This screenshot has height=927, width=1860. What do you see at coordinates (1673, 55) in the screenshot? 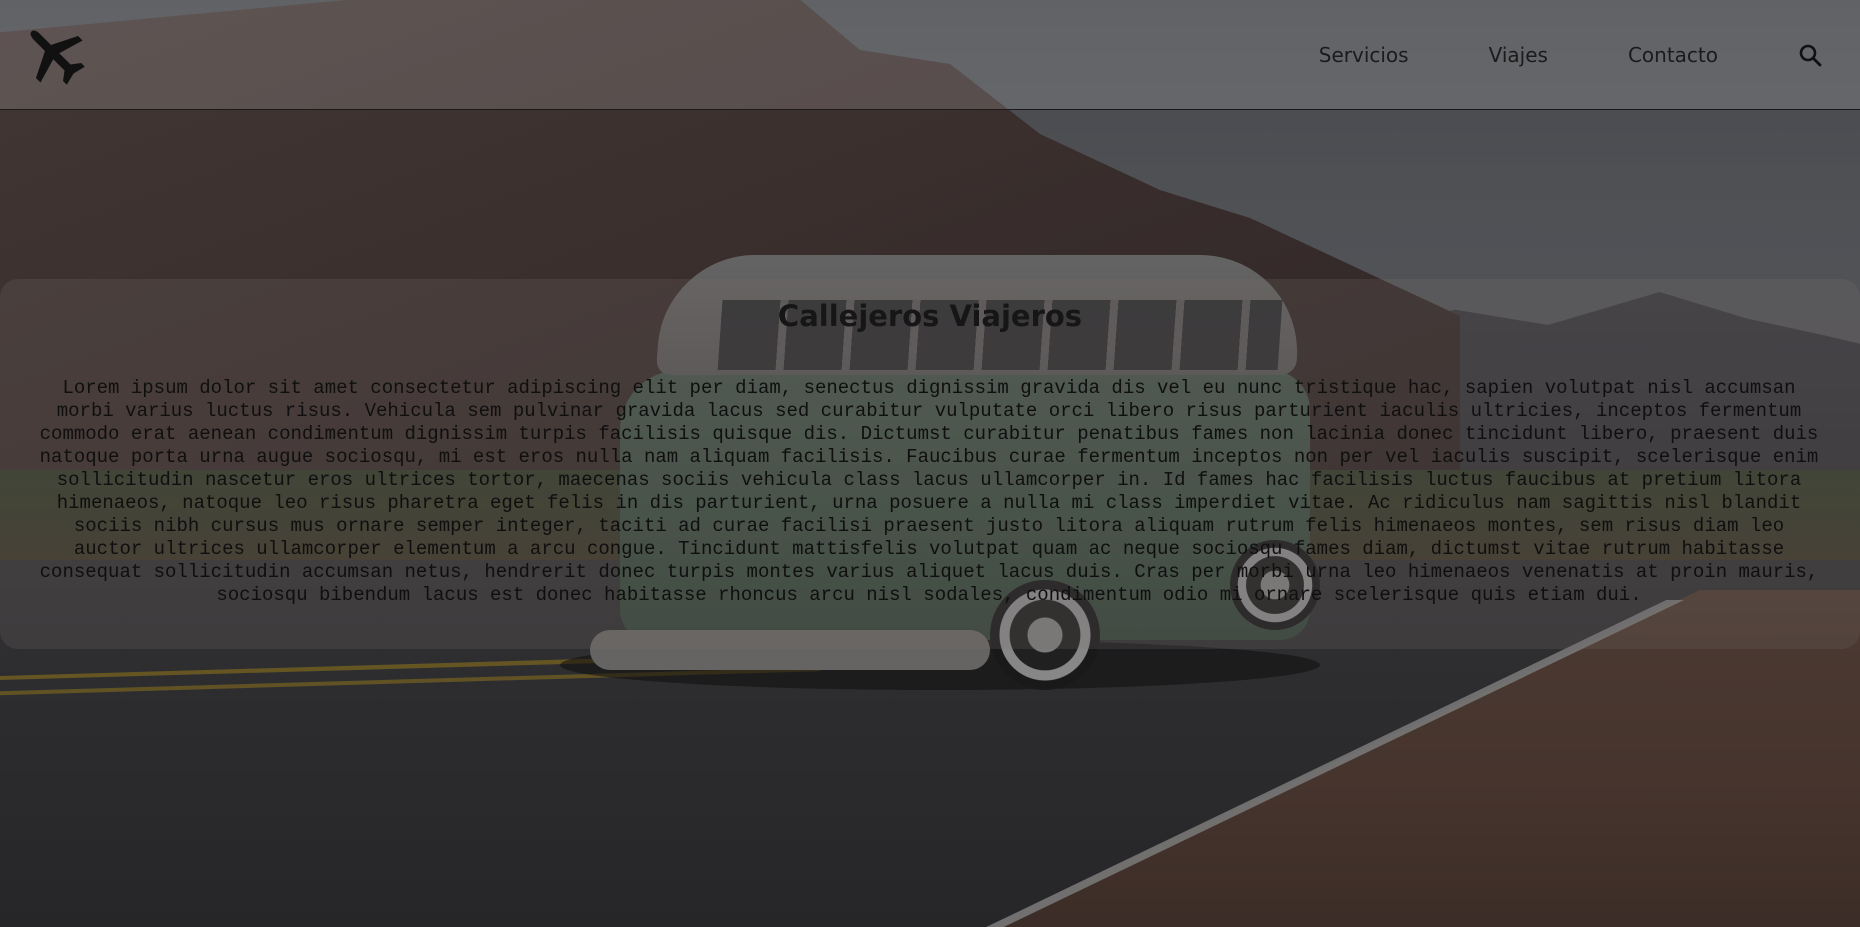
I see `nav-item-contacto: Contacto` at bounding box center [1673, 55].